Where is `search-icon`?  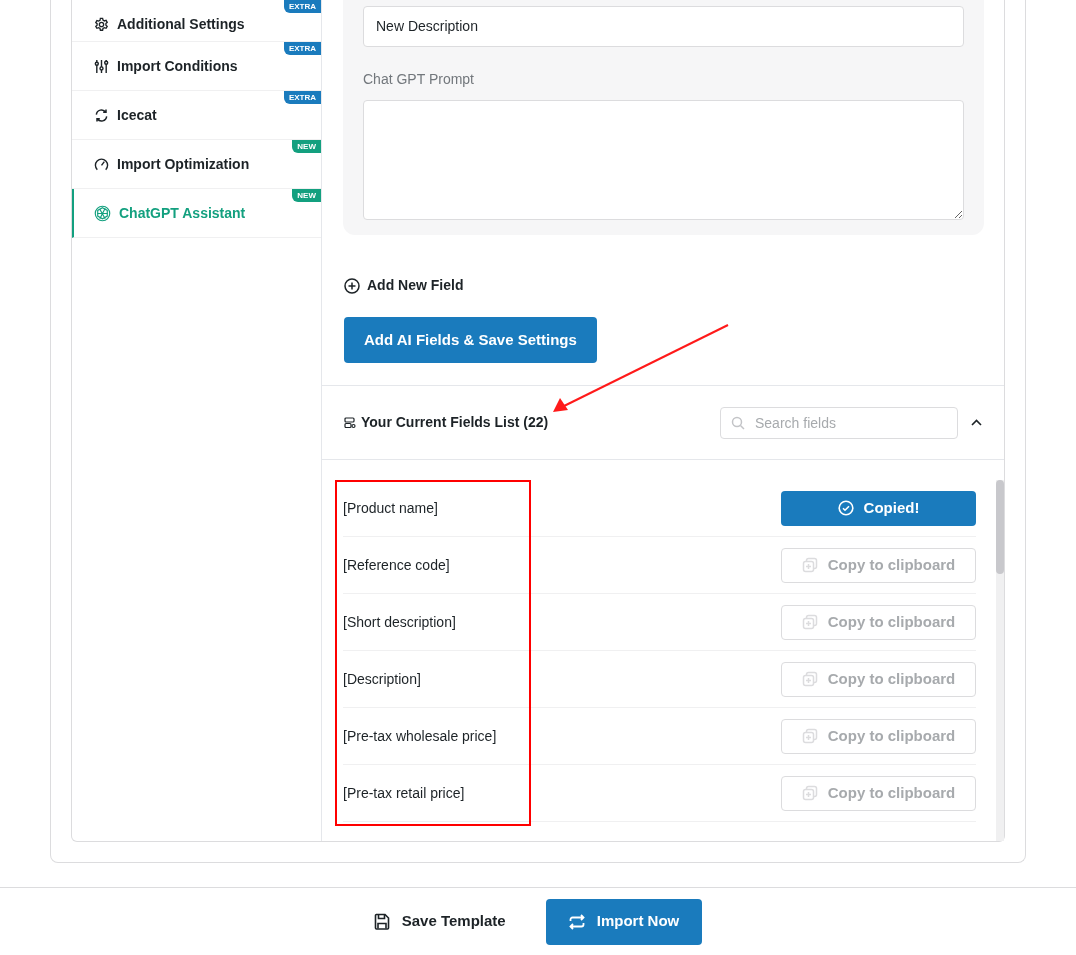
search-icon is located at coordinates (738, 422).